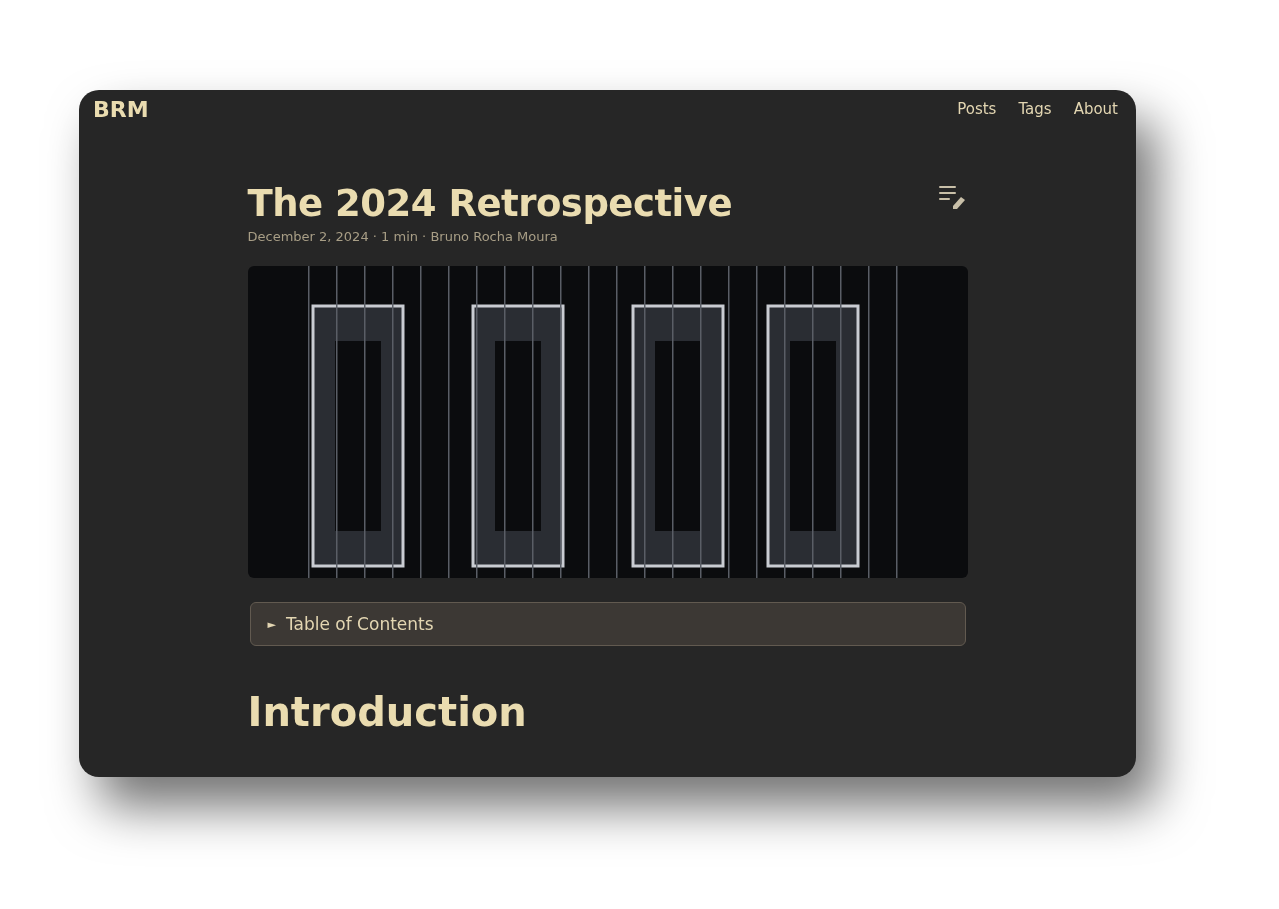 The height and width of the screenshot is (909, 1279). Describe the element at coordinates (1035, 109) in the screenshot. I see `nav-link: Tags` at that location.